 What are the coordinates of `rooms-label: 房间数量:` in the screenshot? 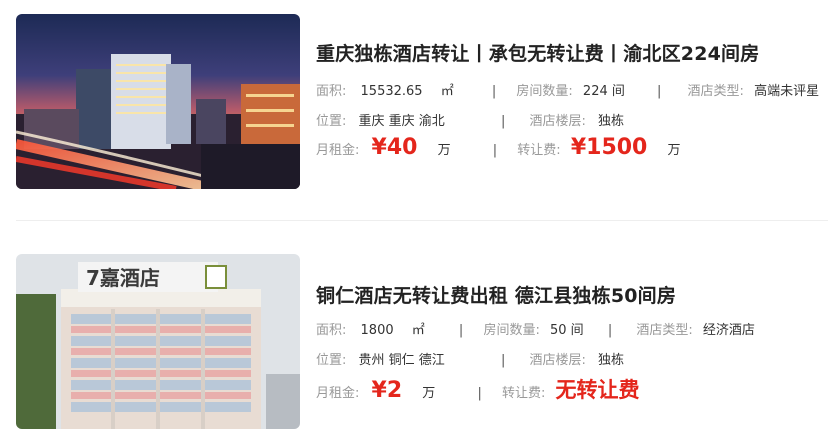 It's located at (511, 330).